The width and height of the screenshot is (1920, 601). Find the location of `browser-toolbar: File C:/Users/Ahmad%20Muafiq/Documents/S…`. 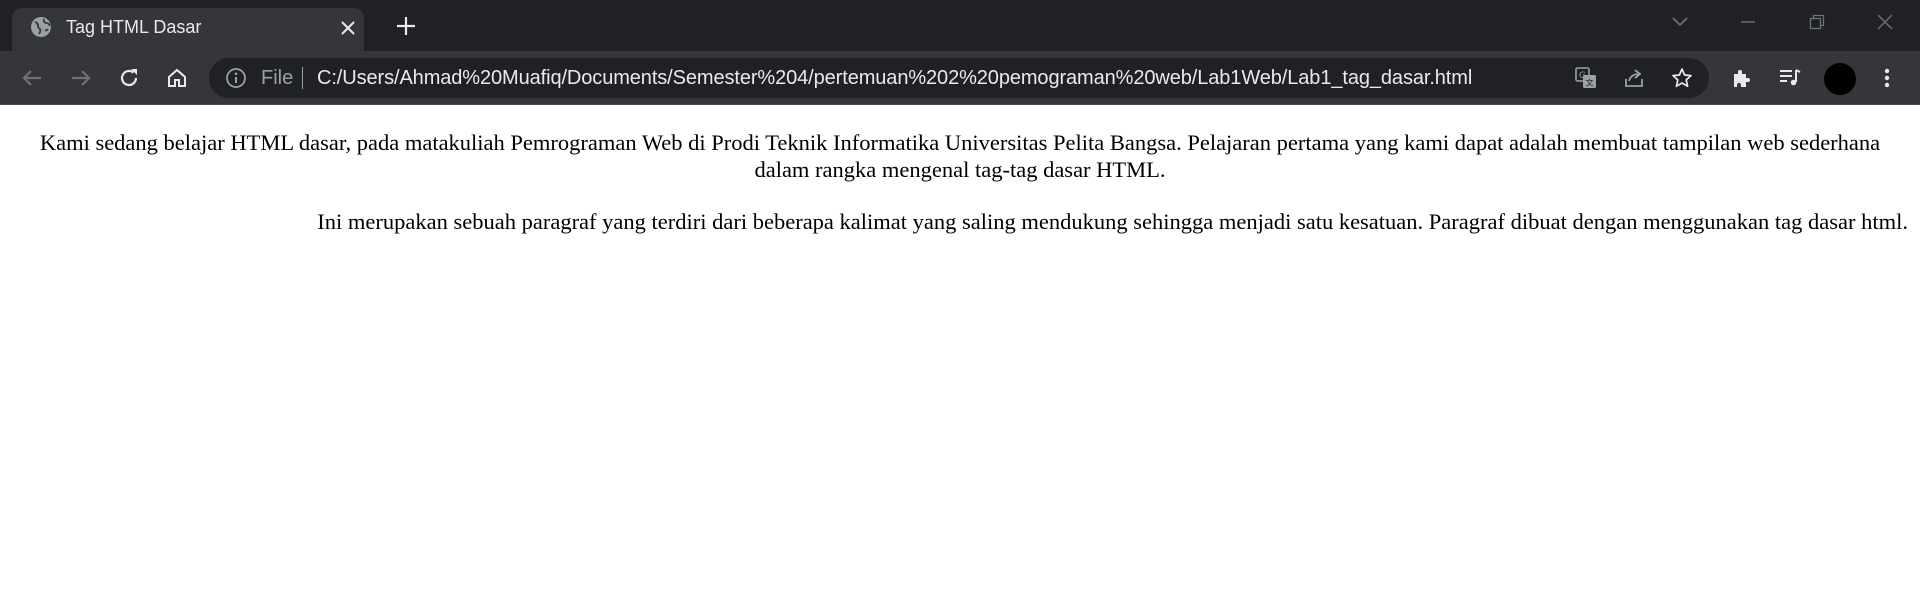

browser-toolbar: File C:/Users/Ahmad%20Muafiq/Documents/S… is located at coordinates (960, 78).